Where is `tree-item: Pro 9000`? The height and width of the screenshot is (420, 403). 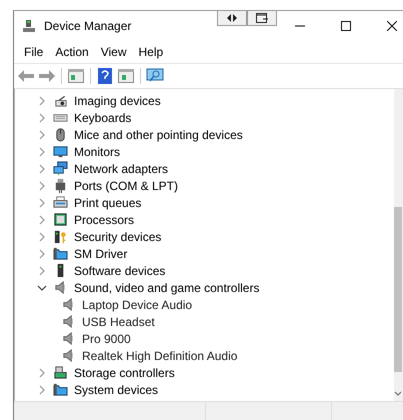 tree-item: Pro 9000 is located at coordinates (106, 339).